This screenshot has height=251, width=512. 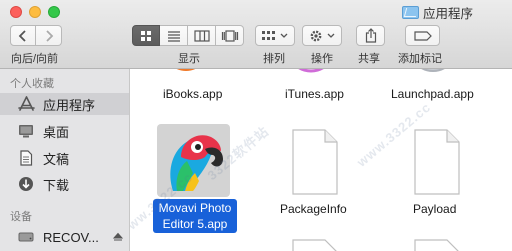 I want to click on action-button, so click(x=322, y=35).